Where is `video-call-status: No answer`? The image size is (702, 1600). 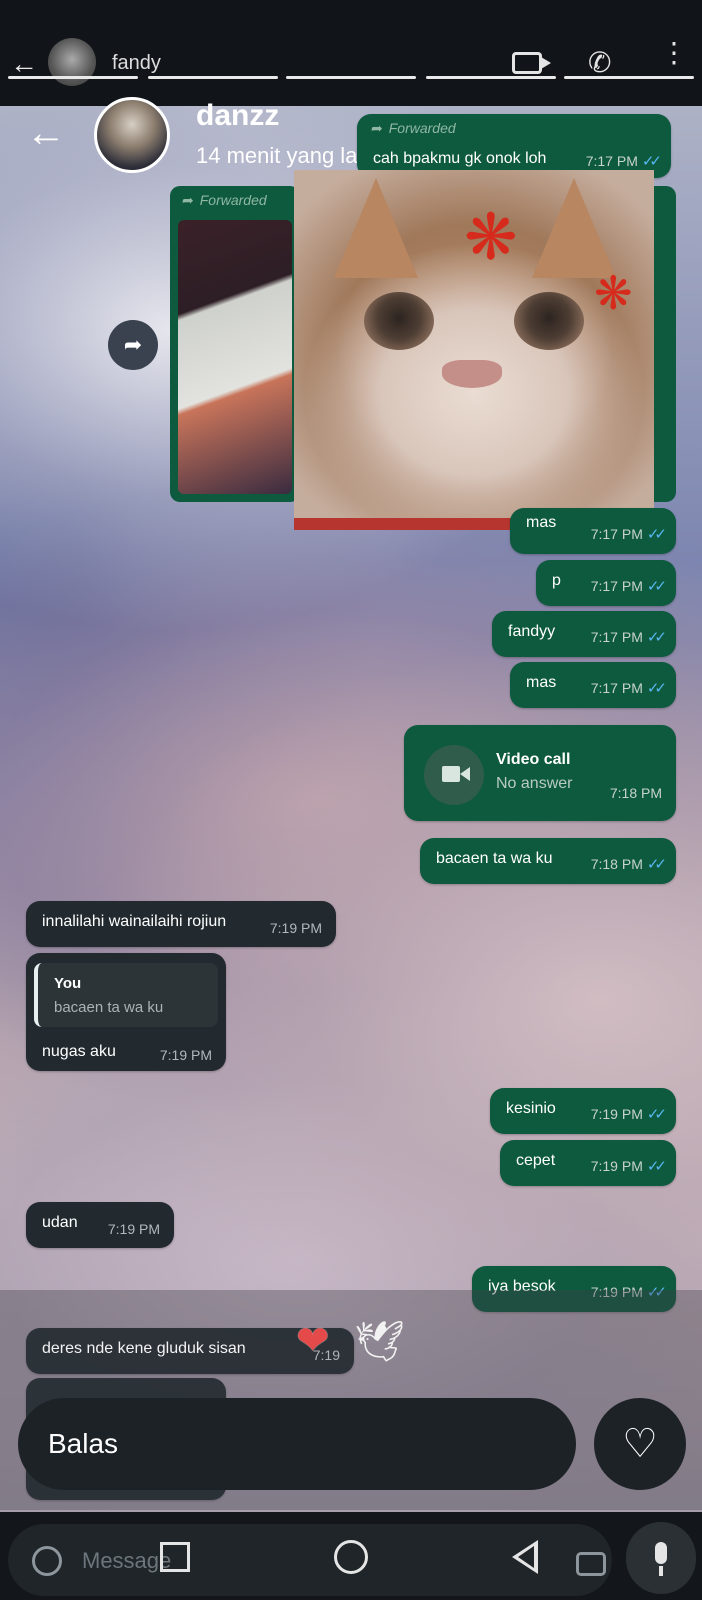 video-call-status: No answer is located at coordinates (534, 783).